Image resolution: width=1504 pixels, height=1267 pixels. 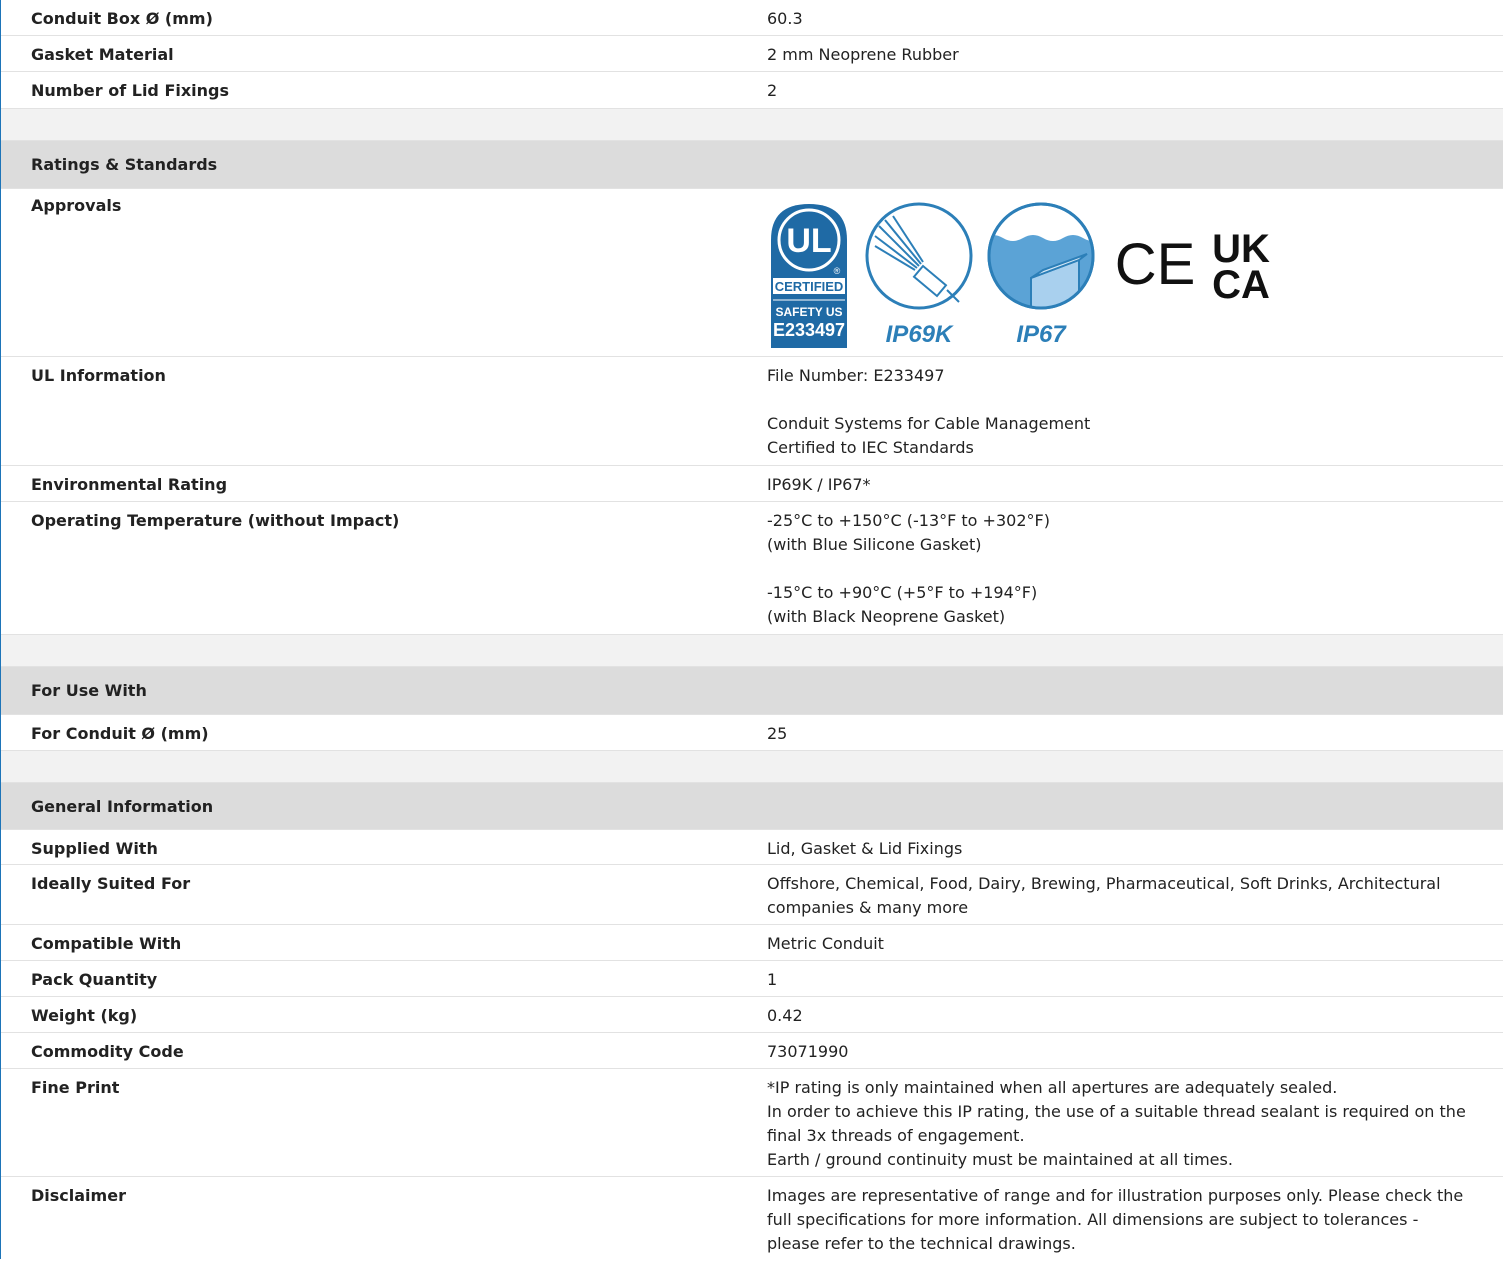 I want to click on spec-value: 0.42, so click(x=785, y=1015).